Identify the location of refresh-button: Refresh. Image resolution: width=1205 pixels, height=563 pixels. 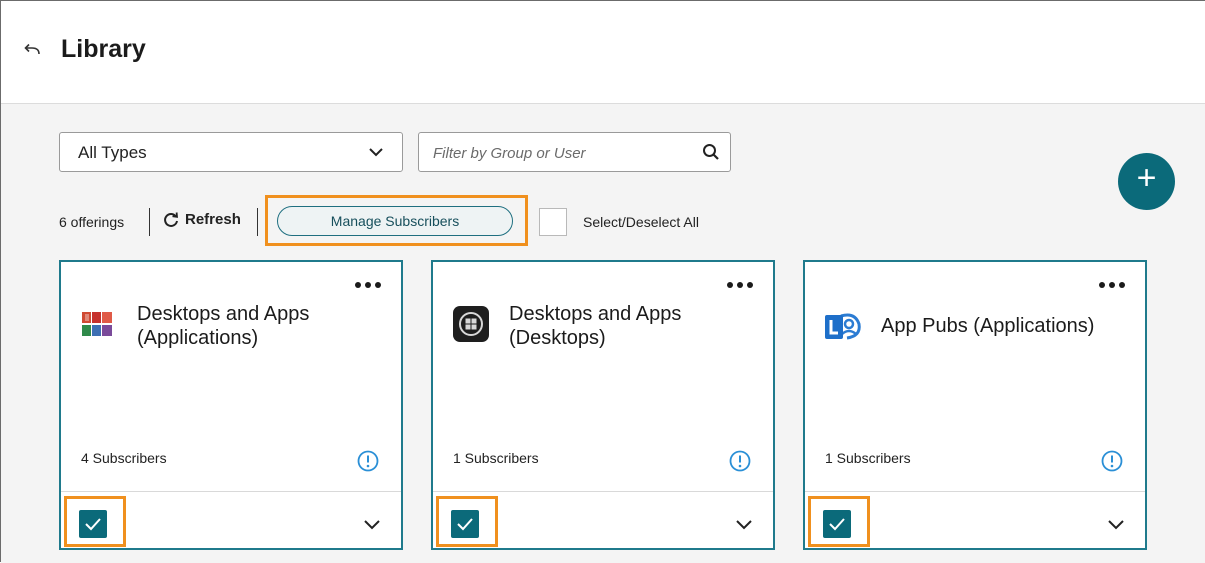
(202, 219).